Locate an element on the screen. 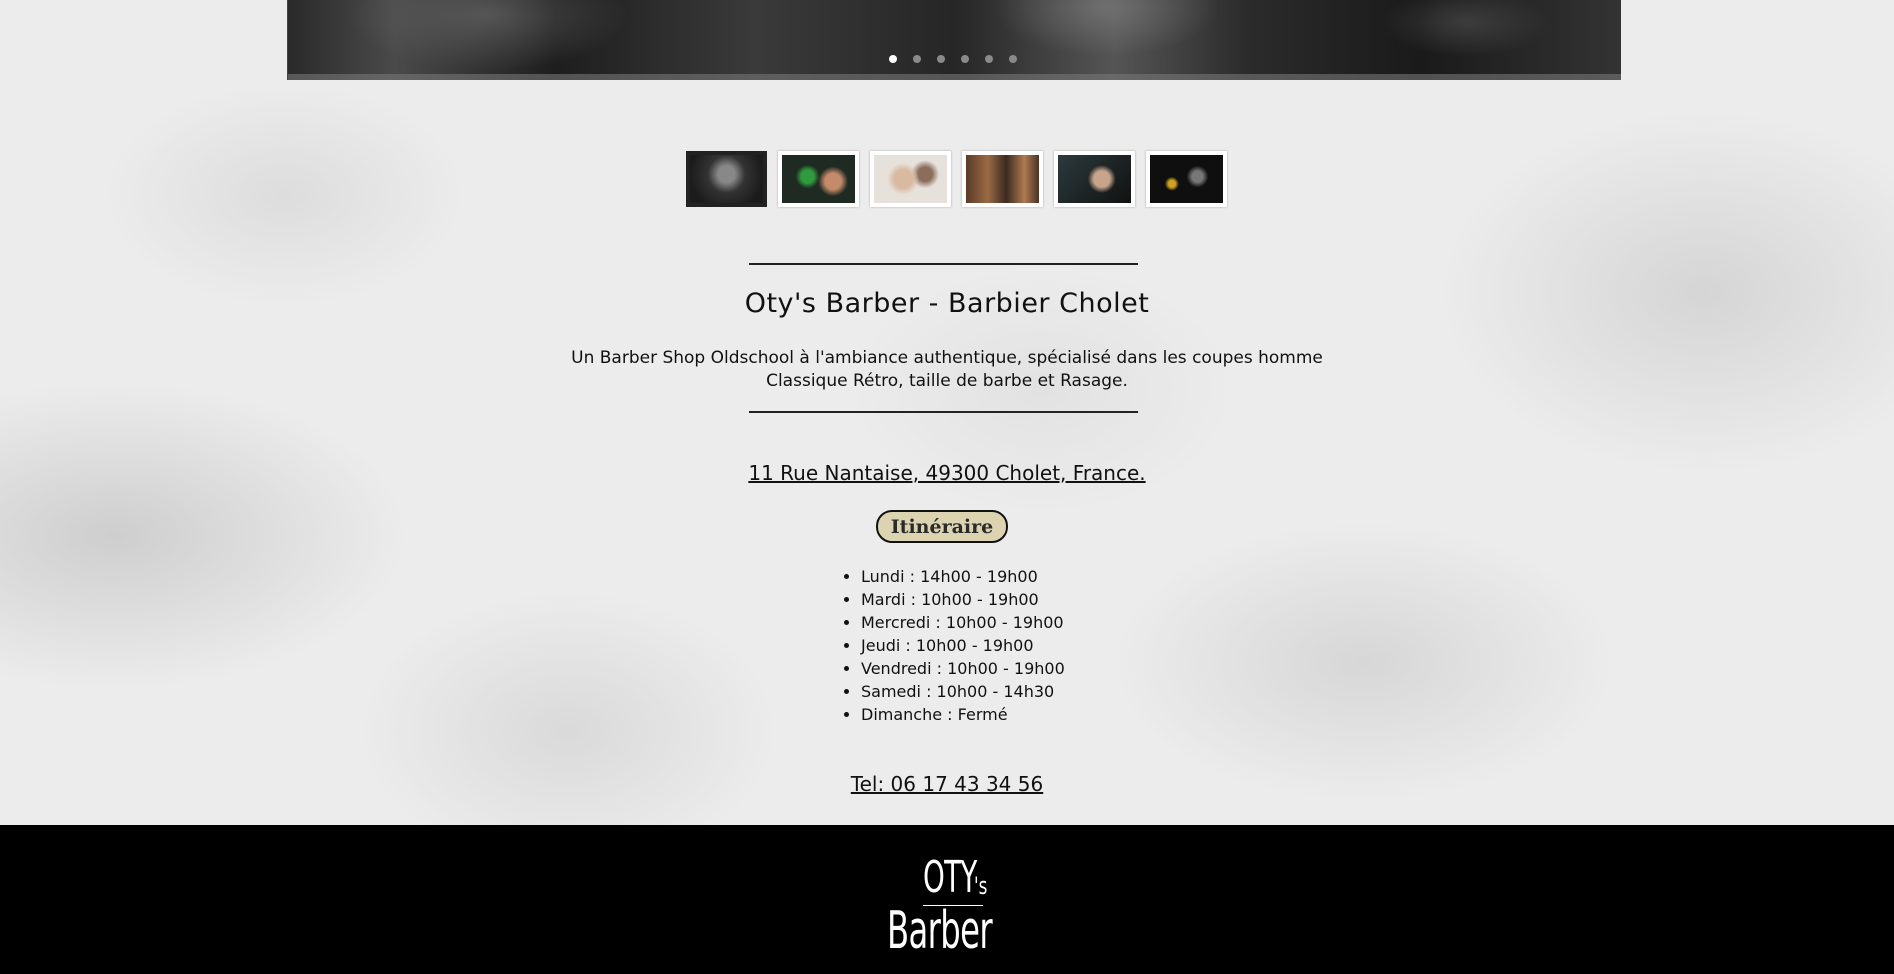 The width and height of the screenshot is (1894, 974). thumbnail-strip is located at coordinates (956, 179).